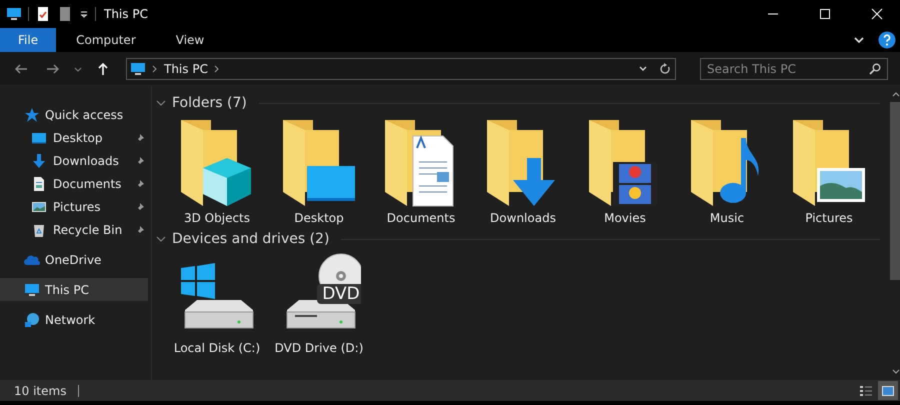 The image size is (900, 405). Describe the element at coordinates (39, 184) in the screenshot. I see `document-icon` at that location.